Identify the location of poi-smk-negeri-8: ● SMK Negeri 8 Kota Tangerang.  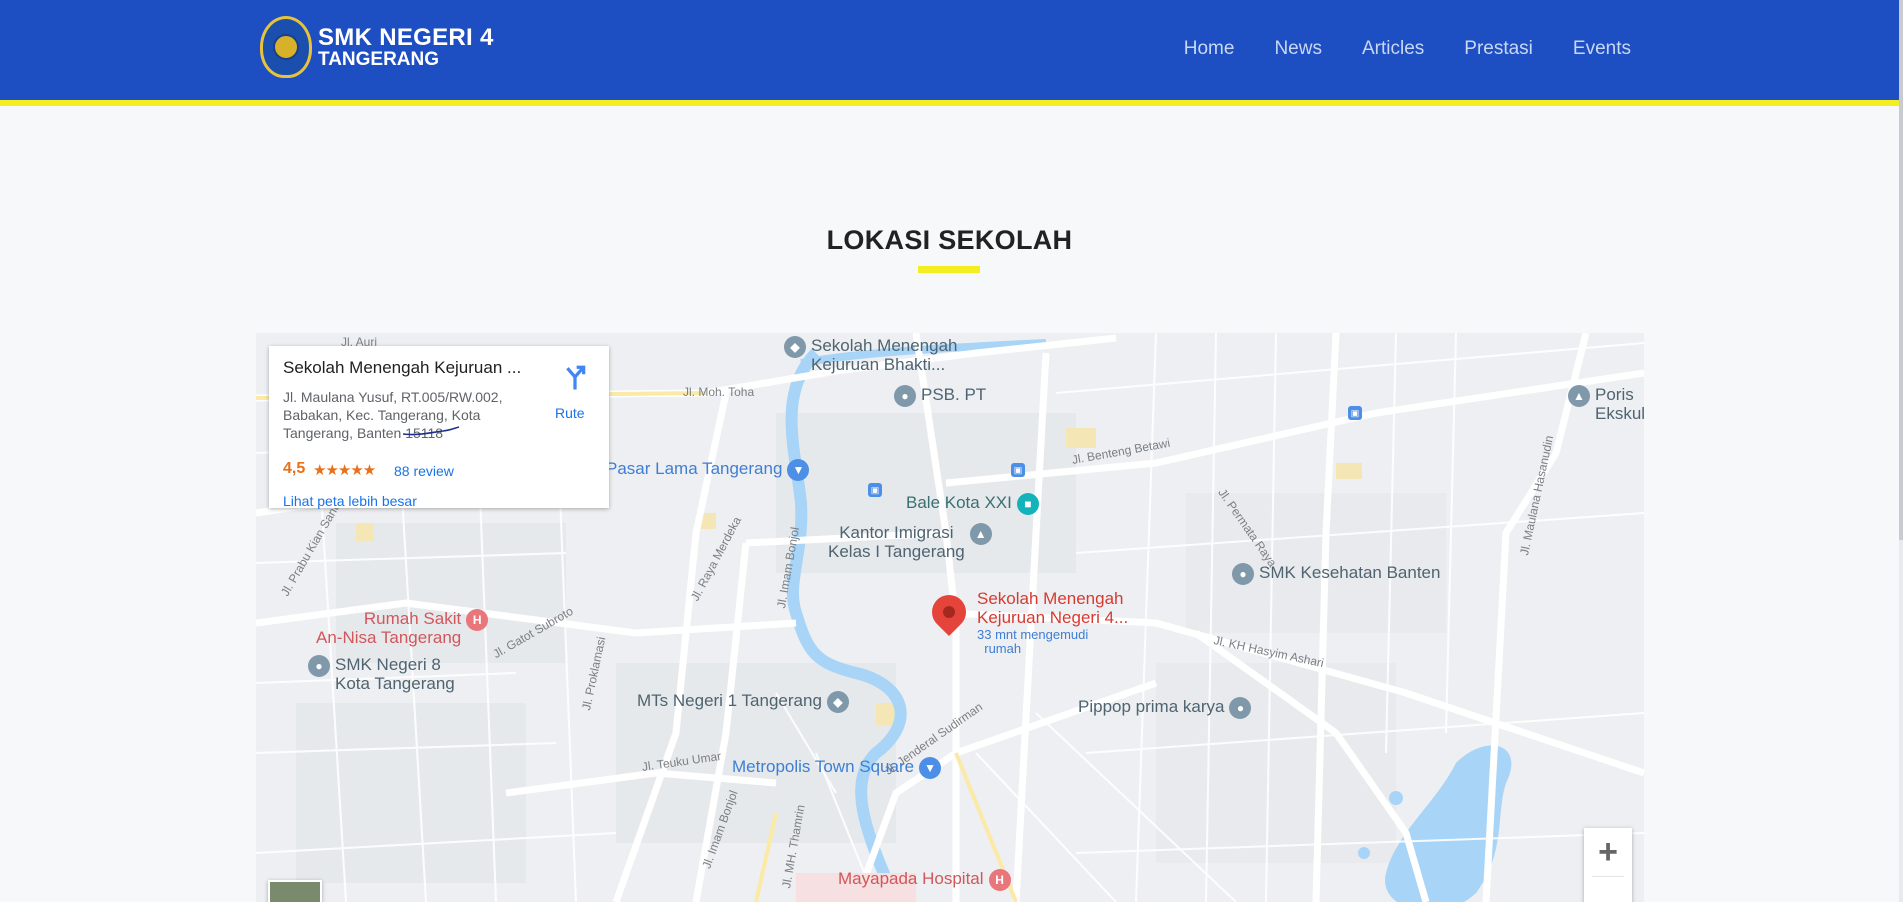
(381, 674).